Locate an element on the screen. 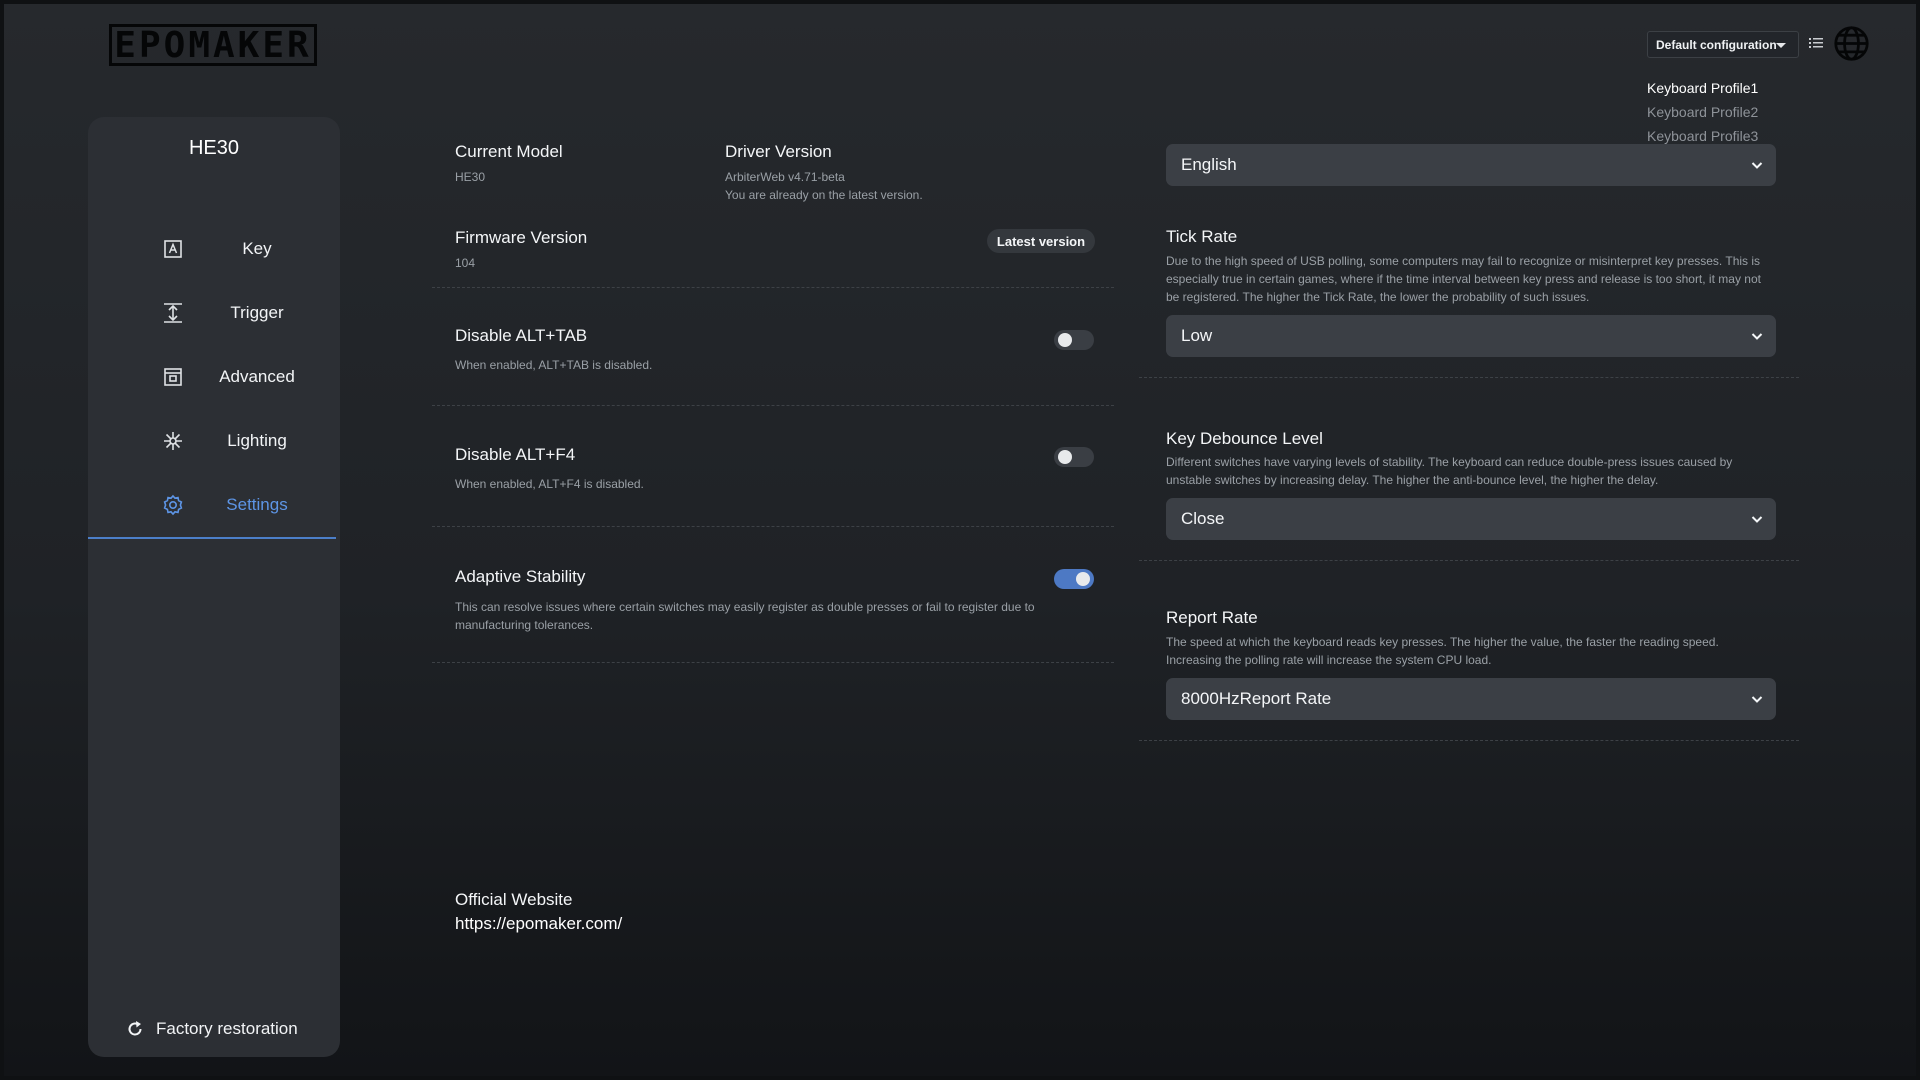 This screenshot has height=1080, width=1920. profile-item: Keyboard Profile2 is located at coordinates (1702, 112).